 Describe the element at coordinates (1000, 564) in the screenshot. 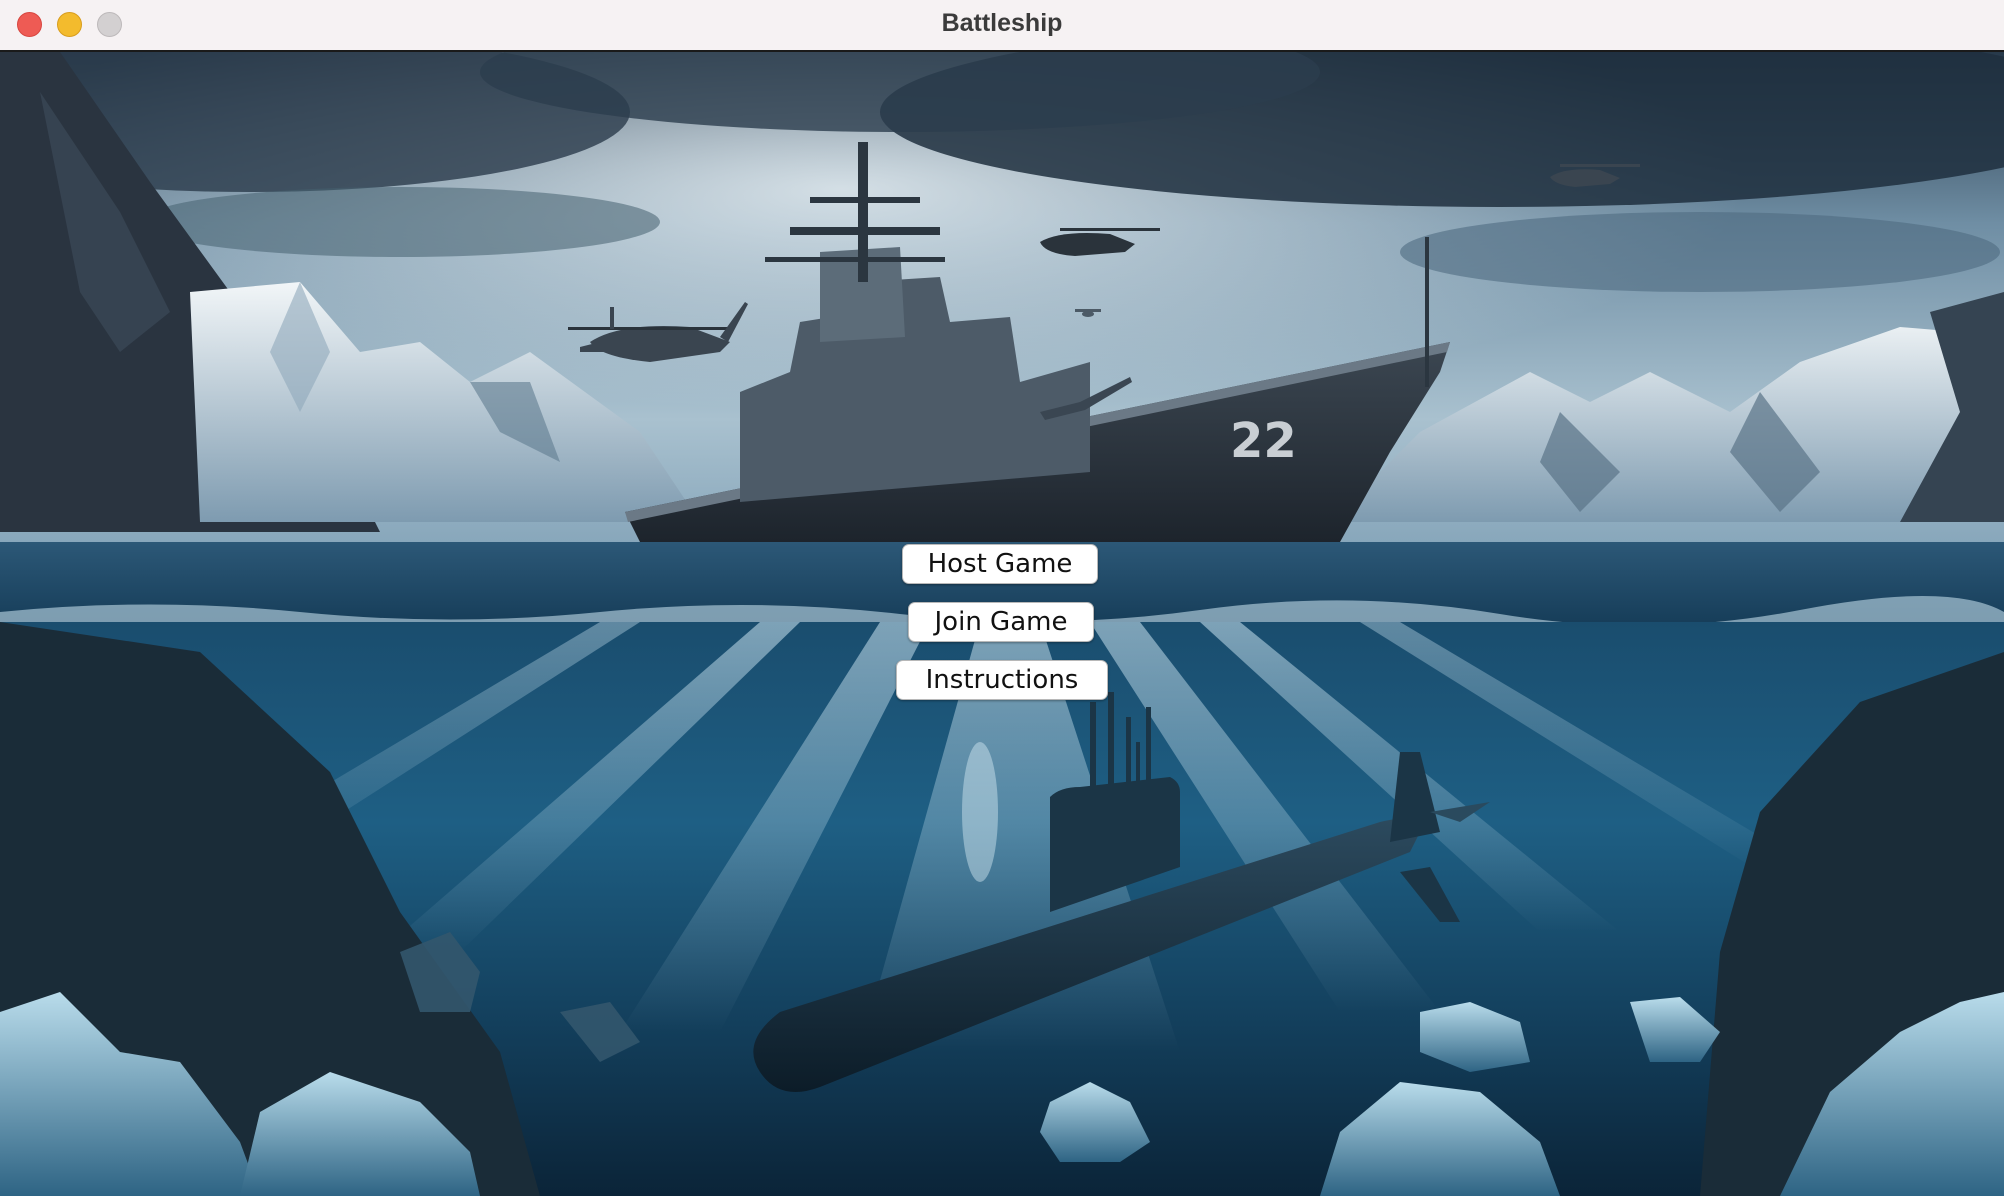

I see `host-game-button: Host Game` at that location.